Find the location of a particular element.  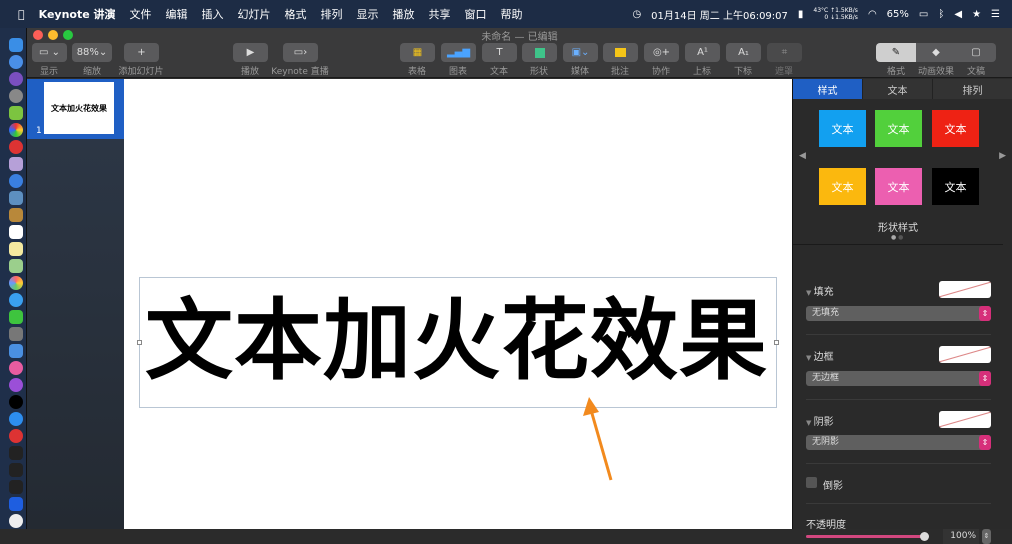

messages-icon is located at coordinates (16, 300).